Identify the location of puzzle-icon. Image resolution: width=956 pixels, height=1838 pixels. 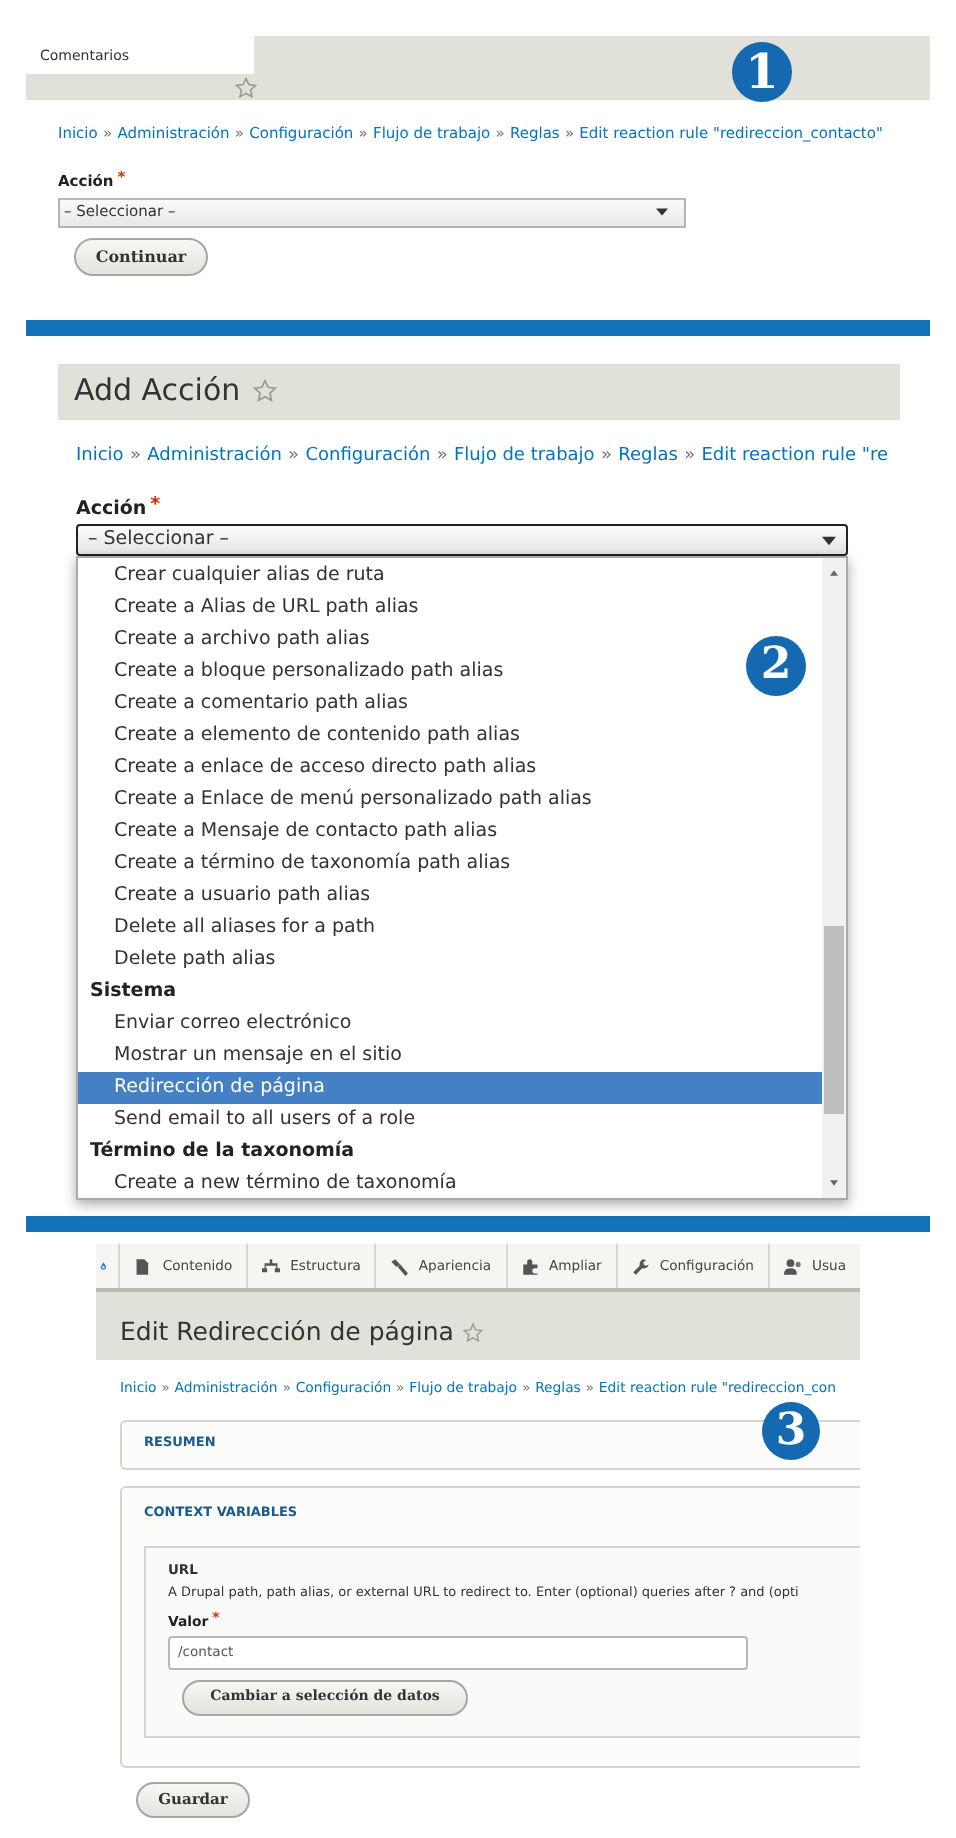
(530, 1266).